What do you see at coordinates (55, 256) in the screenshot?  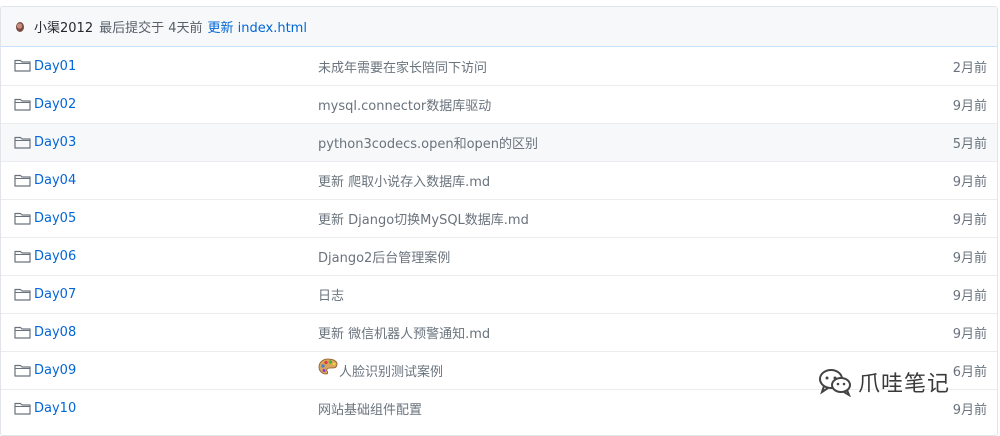 I see `folder-name-link: Day06` at bounding box center [55, 256].